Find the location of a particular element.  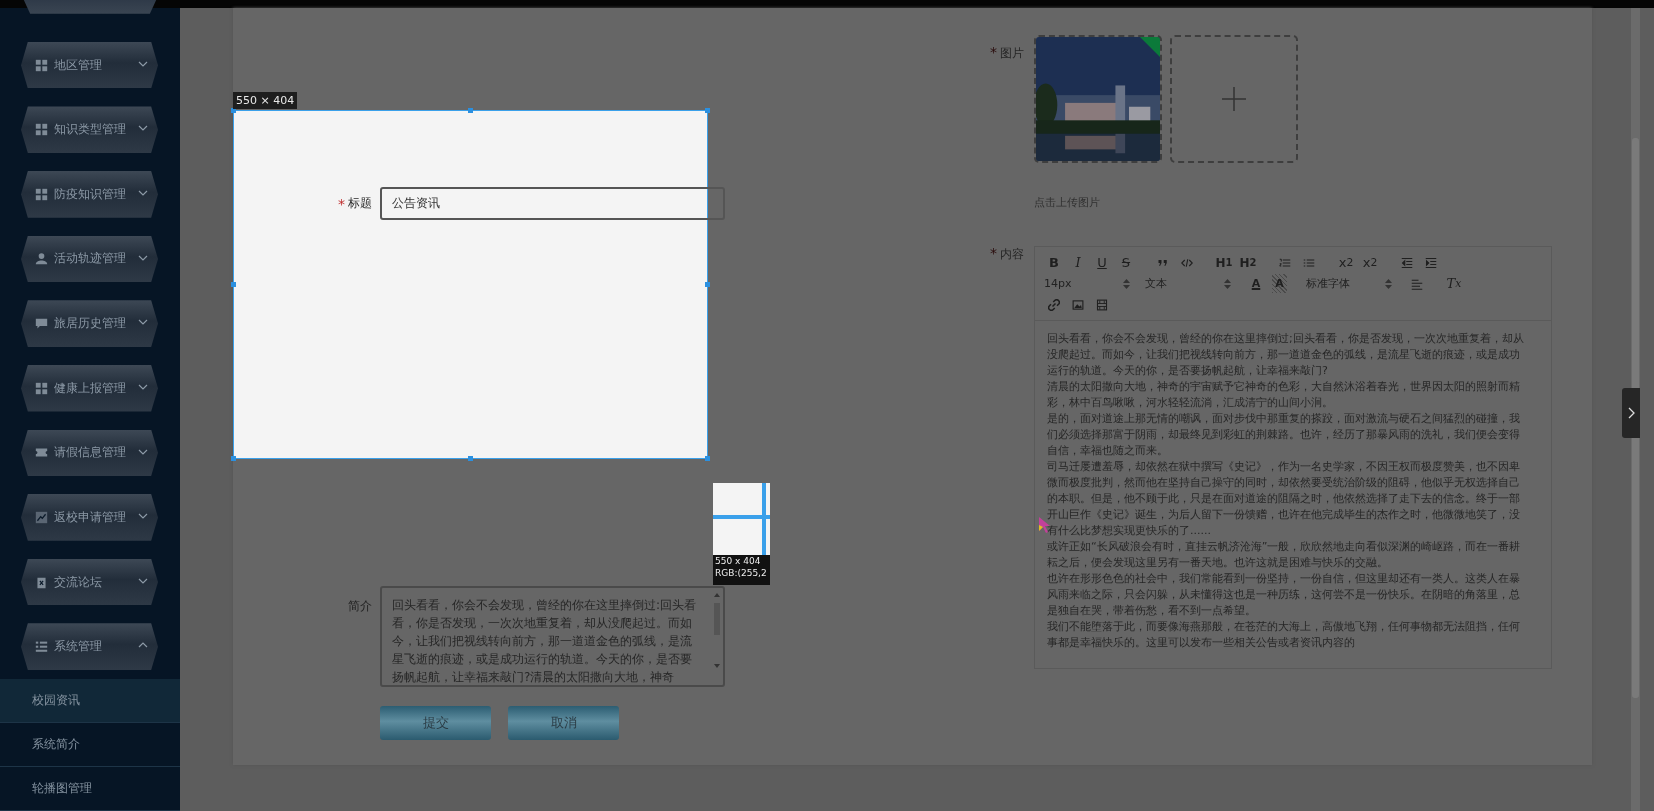

video-icon is located at coordinates (1102, 304).